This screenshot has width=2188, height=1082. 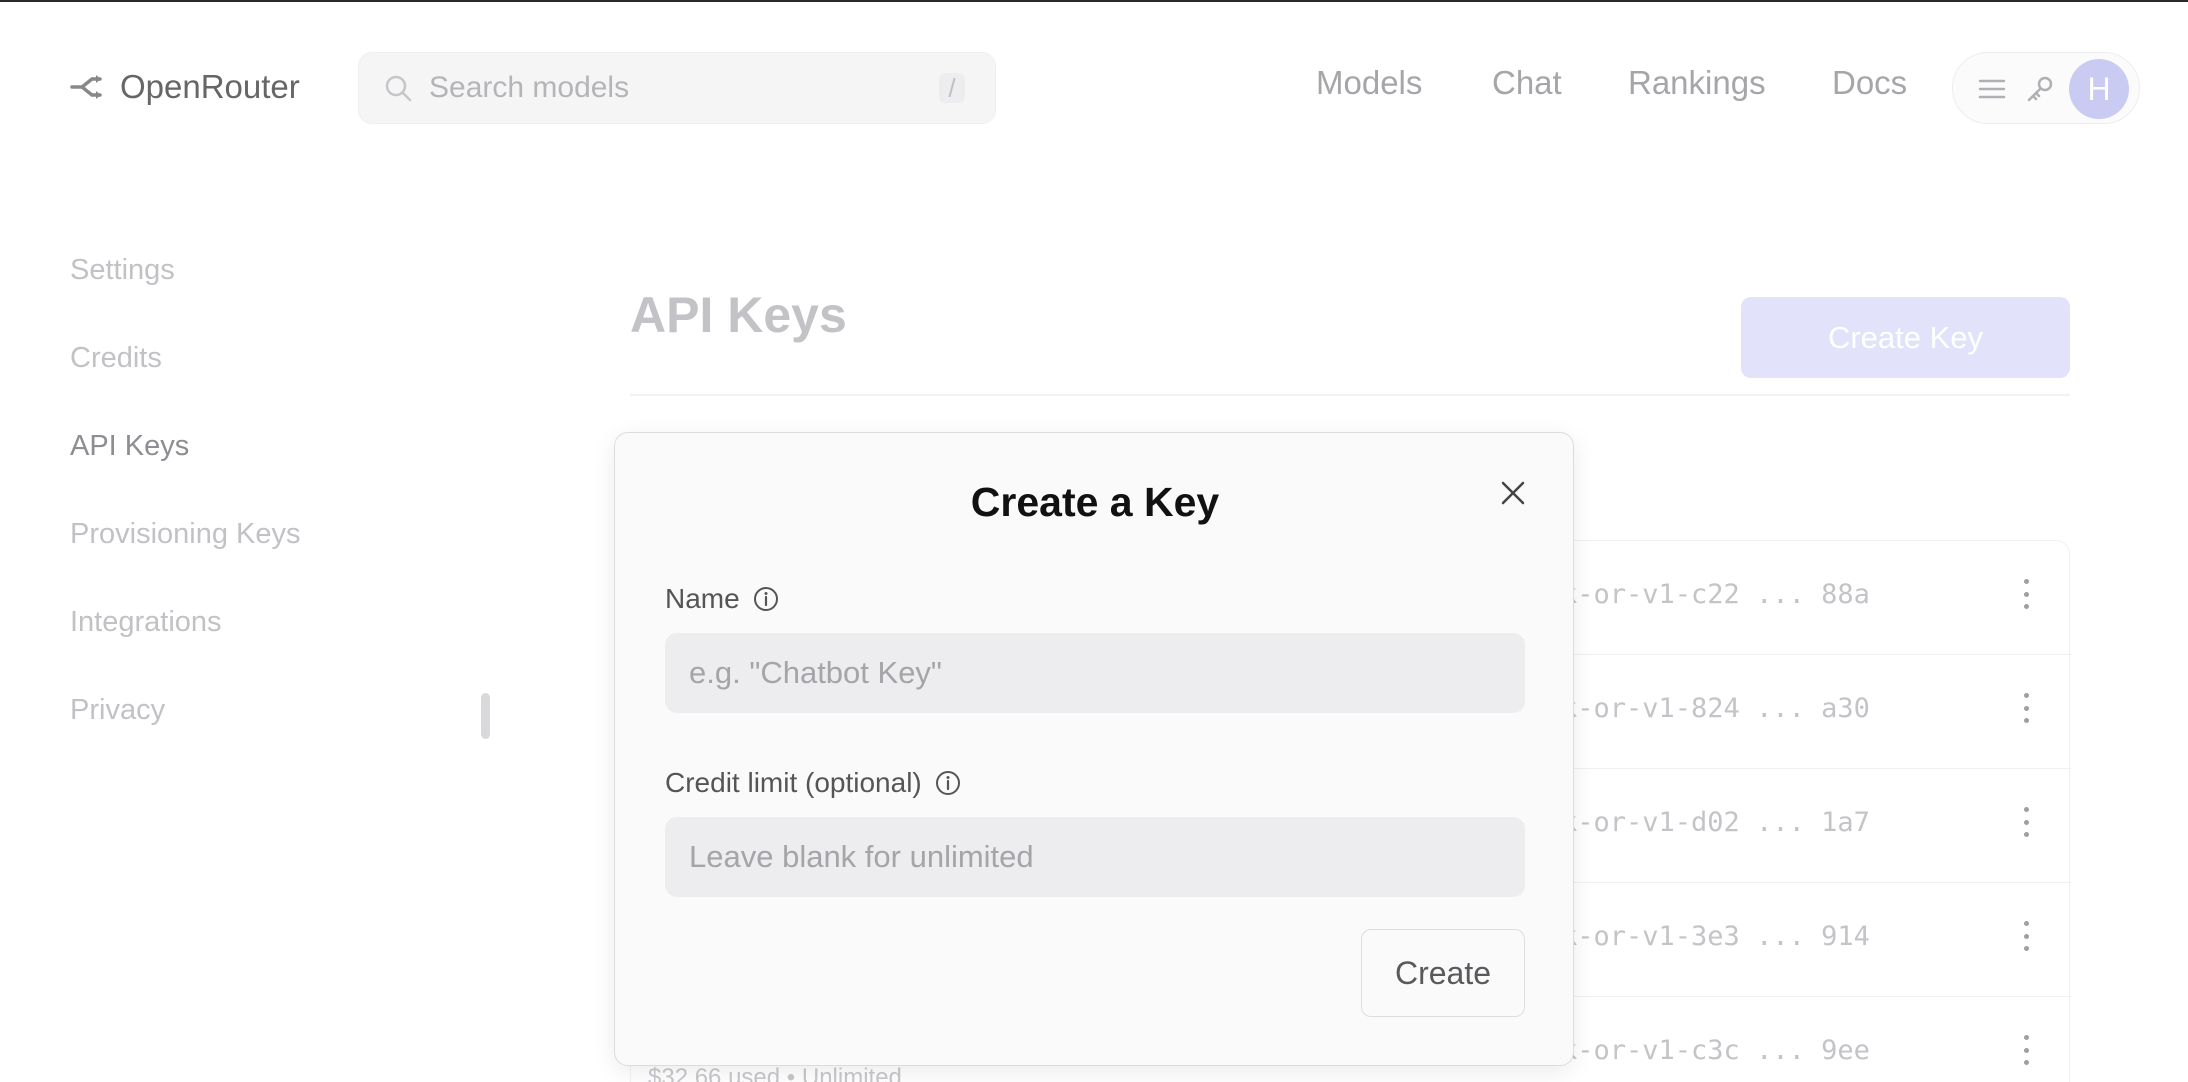 I want to click on credit-limit-label: Credit limit (optional), so click(x=813, y=783).